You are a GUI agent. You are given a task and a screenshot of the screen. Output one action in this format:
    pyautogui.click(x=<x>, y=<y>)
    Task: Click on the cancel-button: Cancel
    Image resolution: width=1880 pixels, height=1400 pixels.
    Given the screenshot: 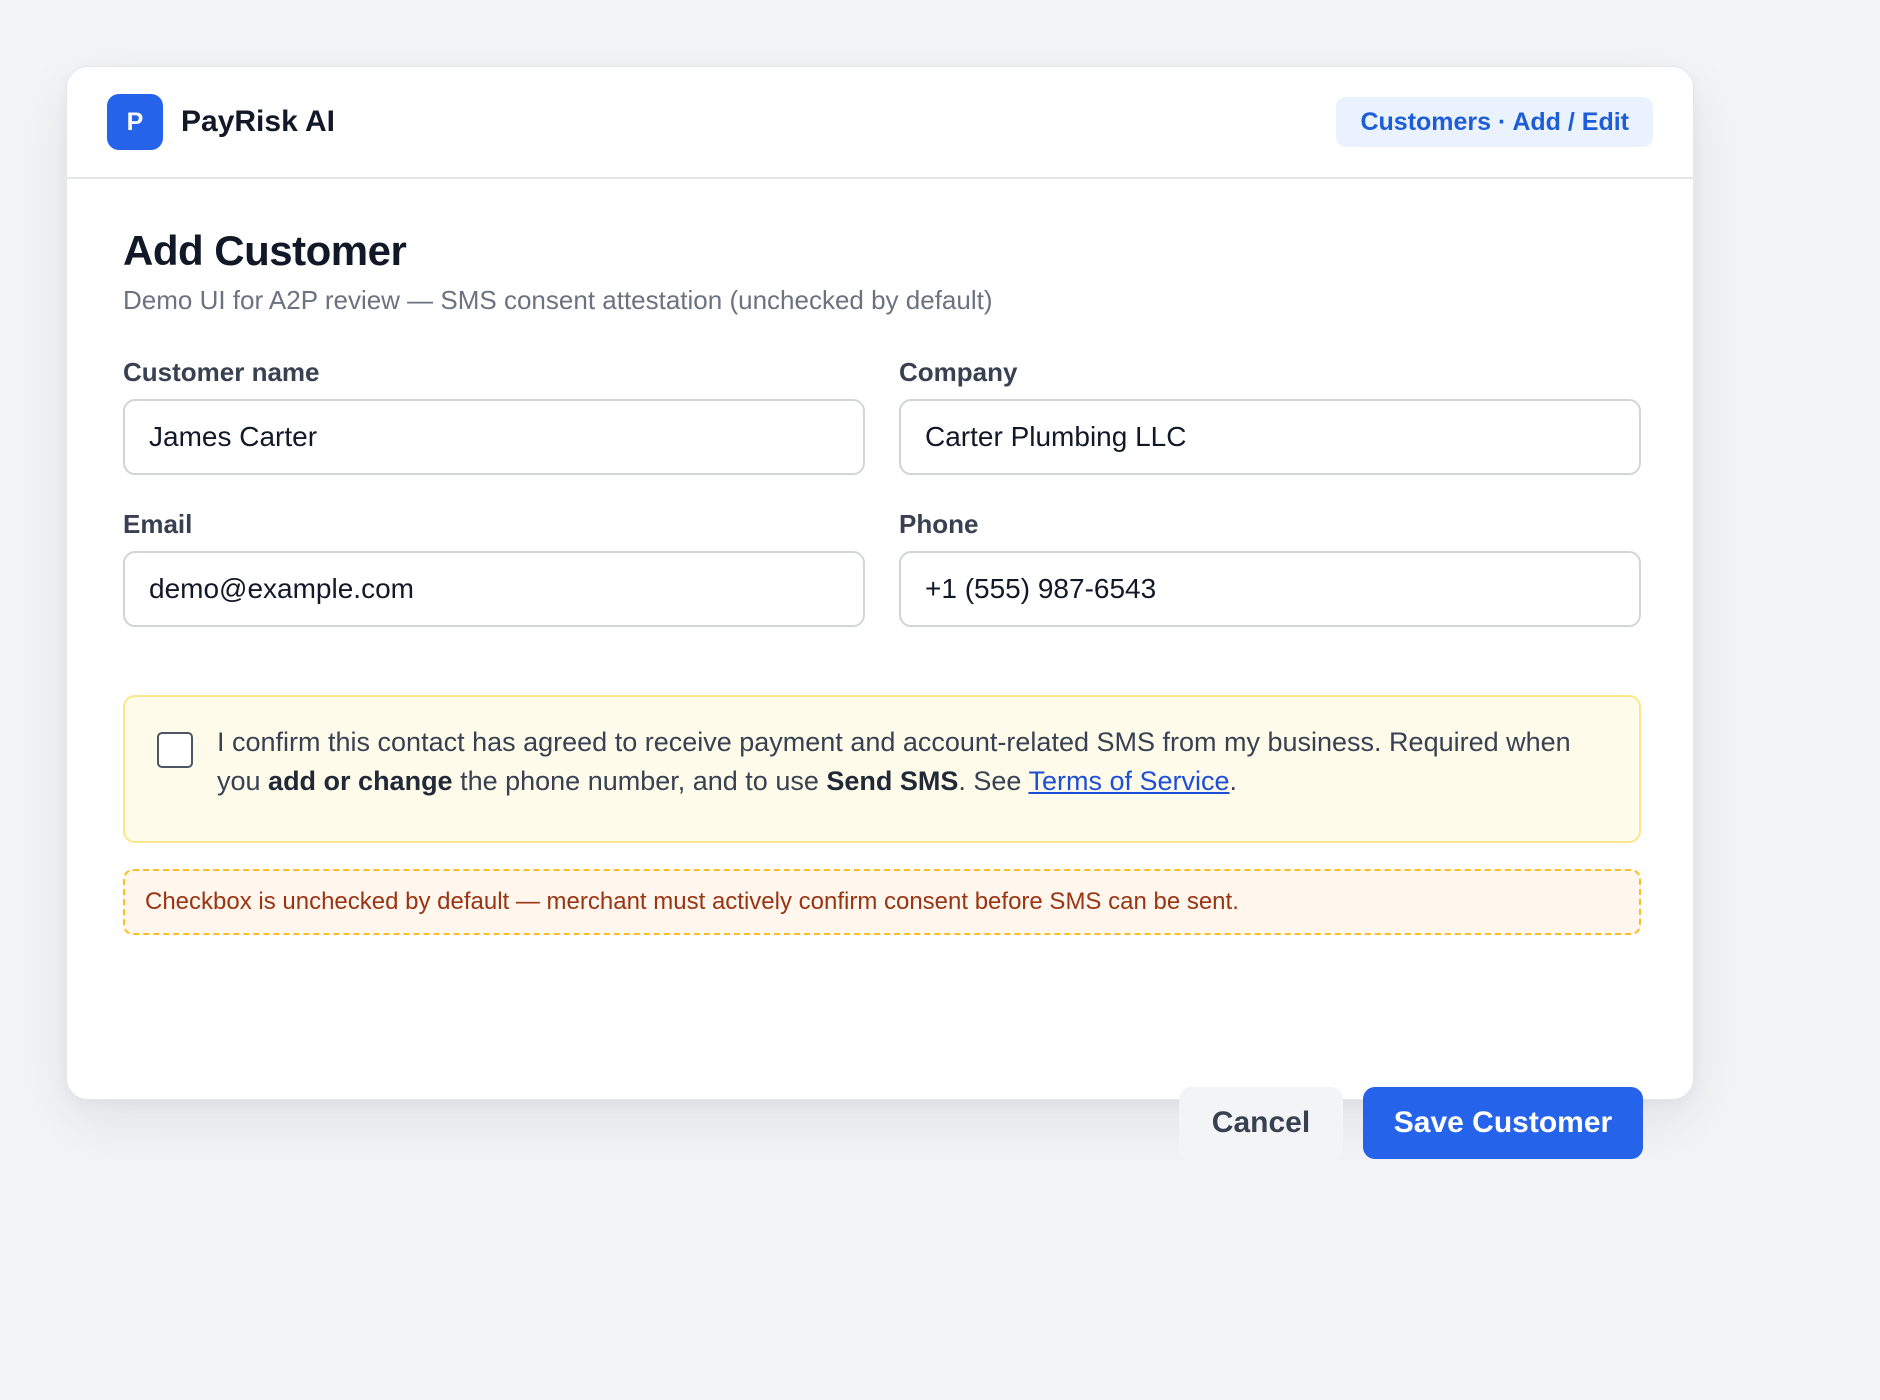 What is the action you would take?
    pyautogui.click(x=1261, y=1123)
    